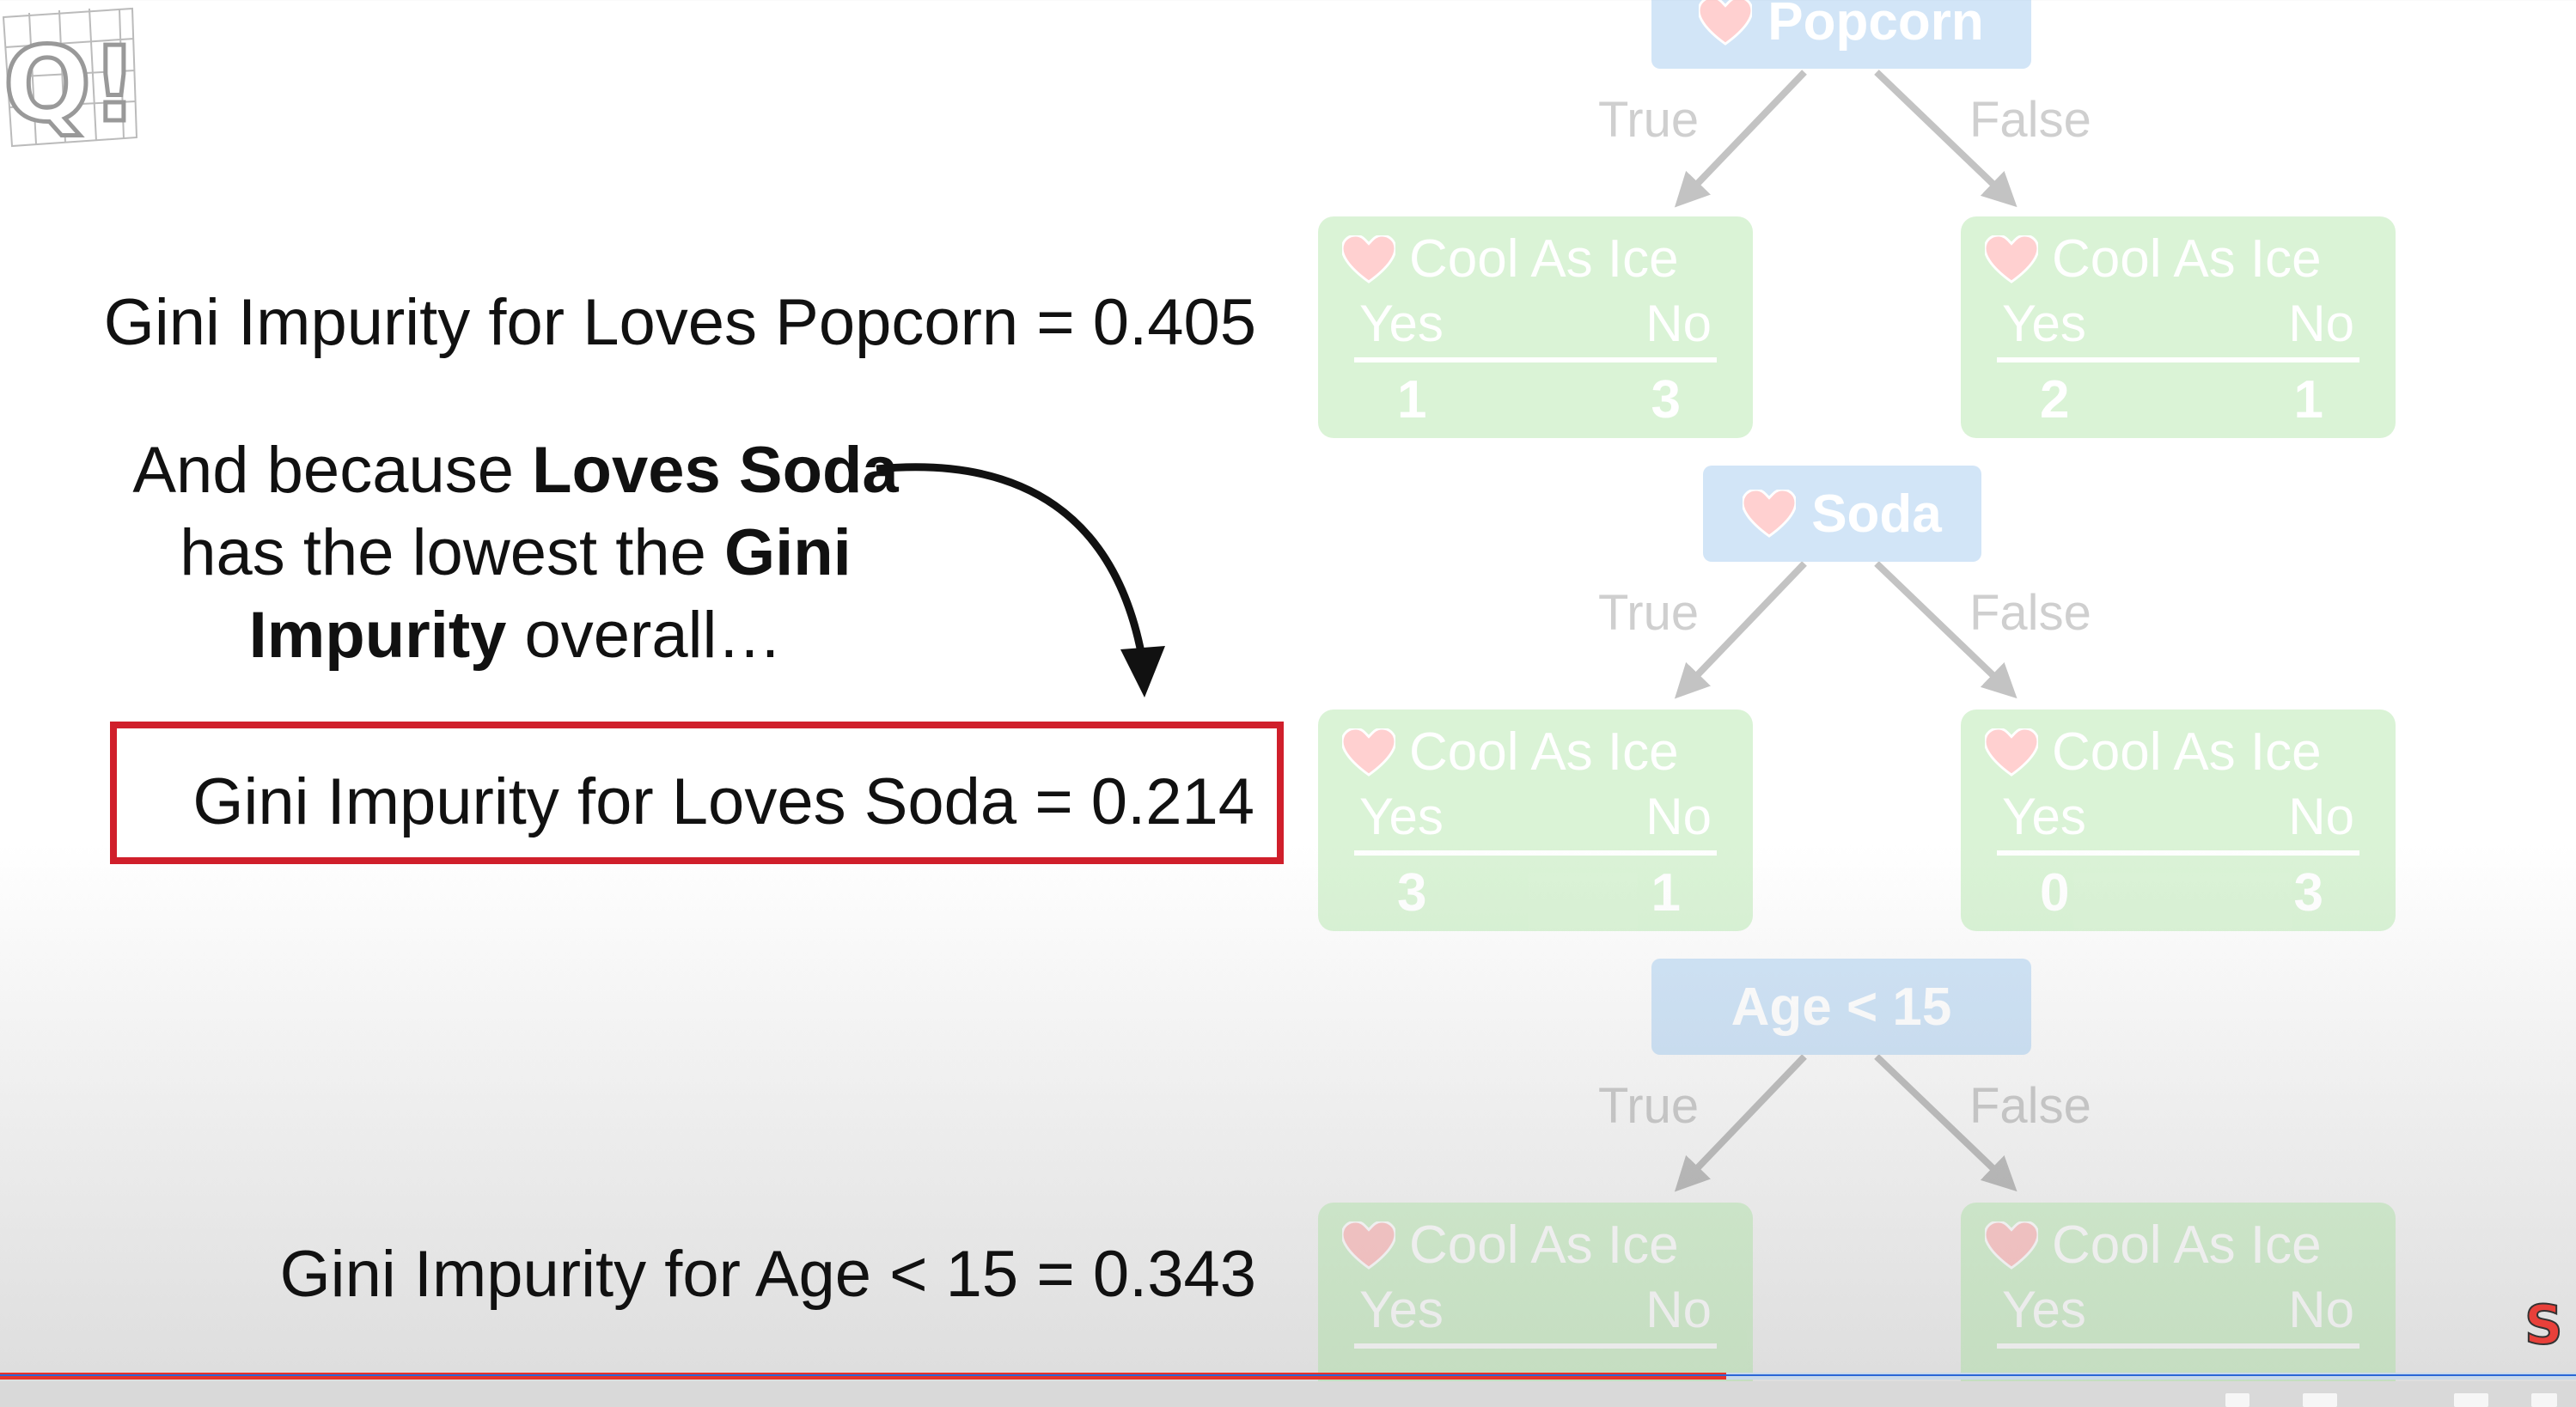  Describe the element at coordinates (332, 470) in the screenshot. I see `caption-part: And because` at that location.